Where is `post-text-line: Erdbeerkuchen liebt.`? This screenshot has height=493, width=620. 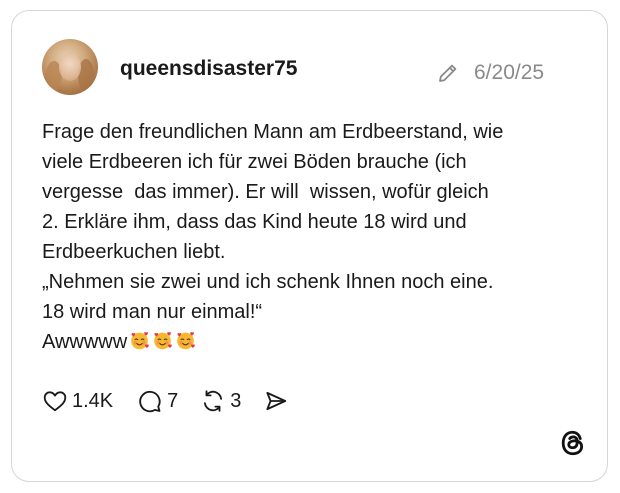
post-text-line: Erdbeerkuchen liebt. is located at coordinates (134, 252).